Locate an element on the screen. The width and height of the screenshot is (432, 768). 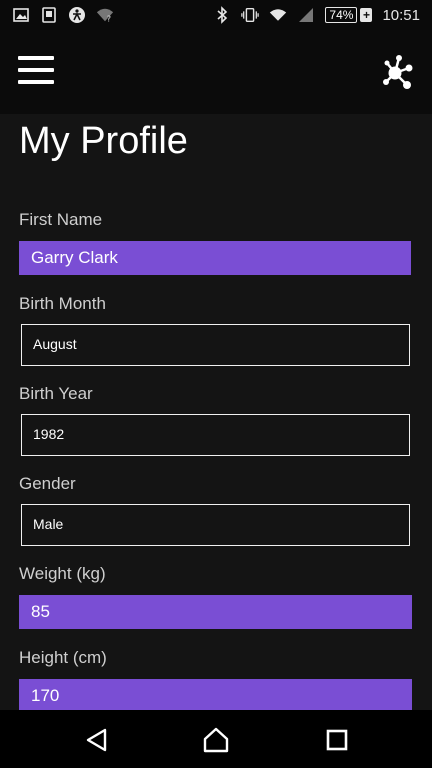
page-title: My Profile is located at coordinates (103, 141).